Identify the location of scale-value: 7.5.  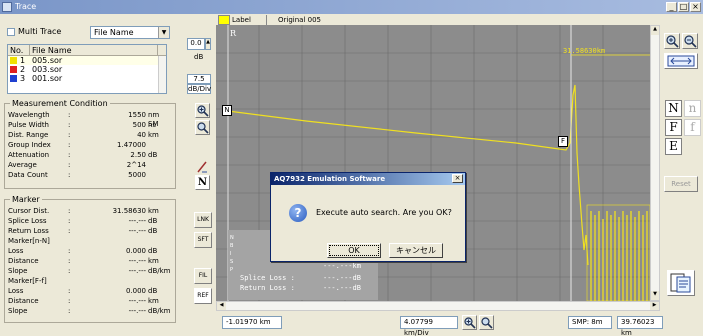
(199, 79).